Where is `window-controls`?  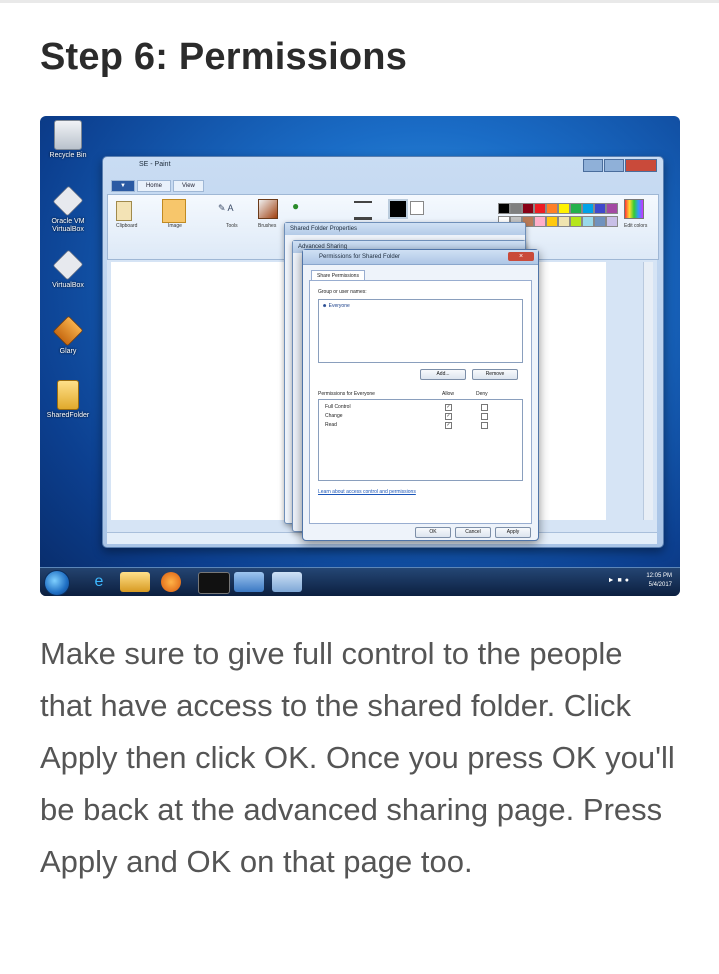 window-controls is located at coordinates (620, 165).